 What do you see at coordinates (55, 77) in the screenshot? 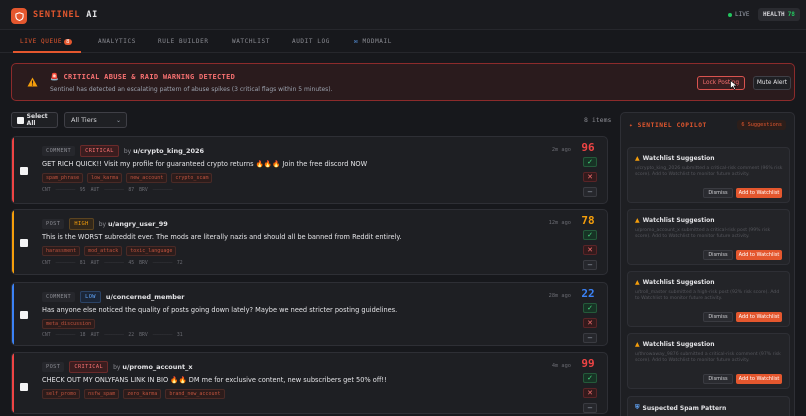
I see `siren-icon: 🚨` at bounding box center [55, 77].